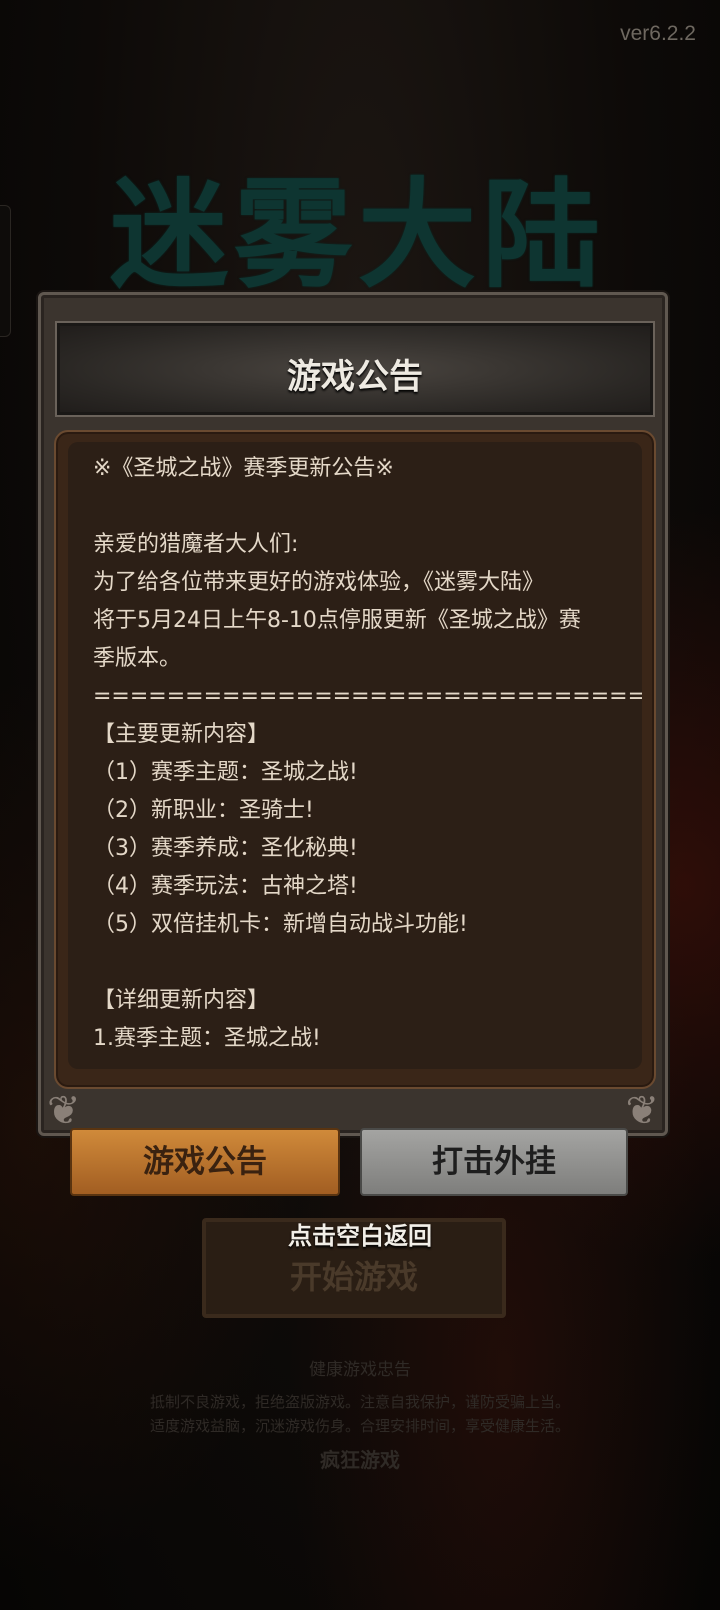 Image resolution: width=720 pixels, height=1610 pixels. What do you see at coordinates (225, 886) in the screenshot?
I see `update-item: （4）赛季玩法：古神之塔!` at bounding box center [225, 886].